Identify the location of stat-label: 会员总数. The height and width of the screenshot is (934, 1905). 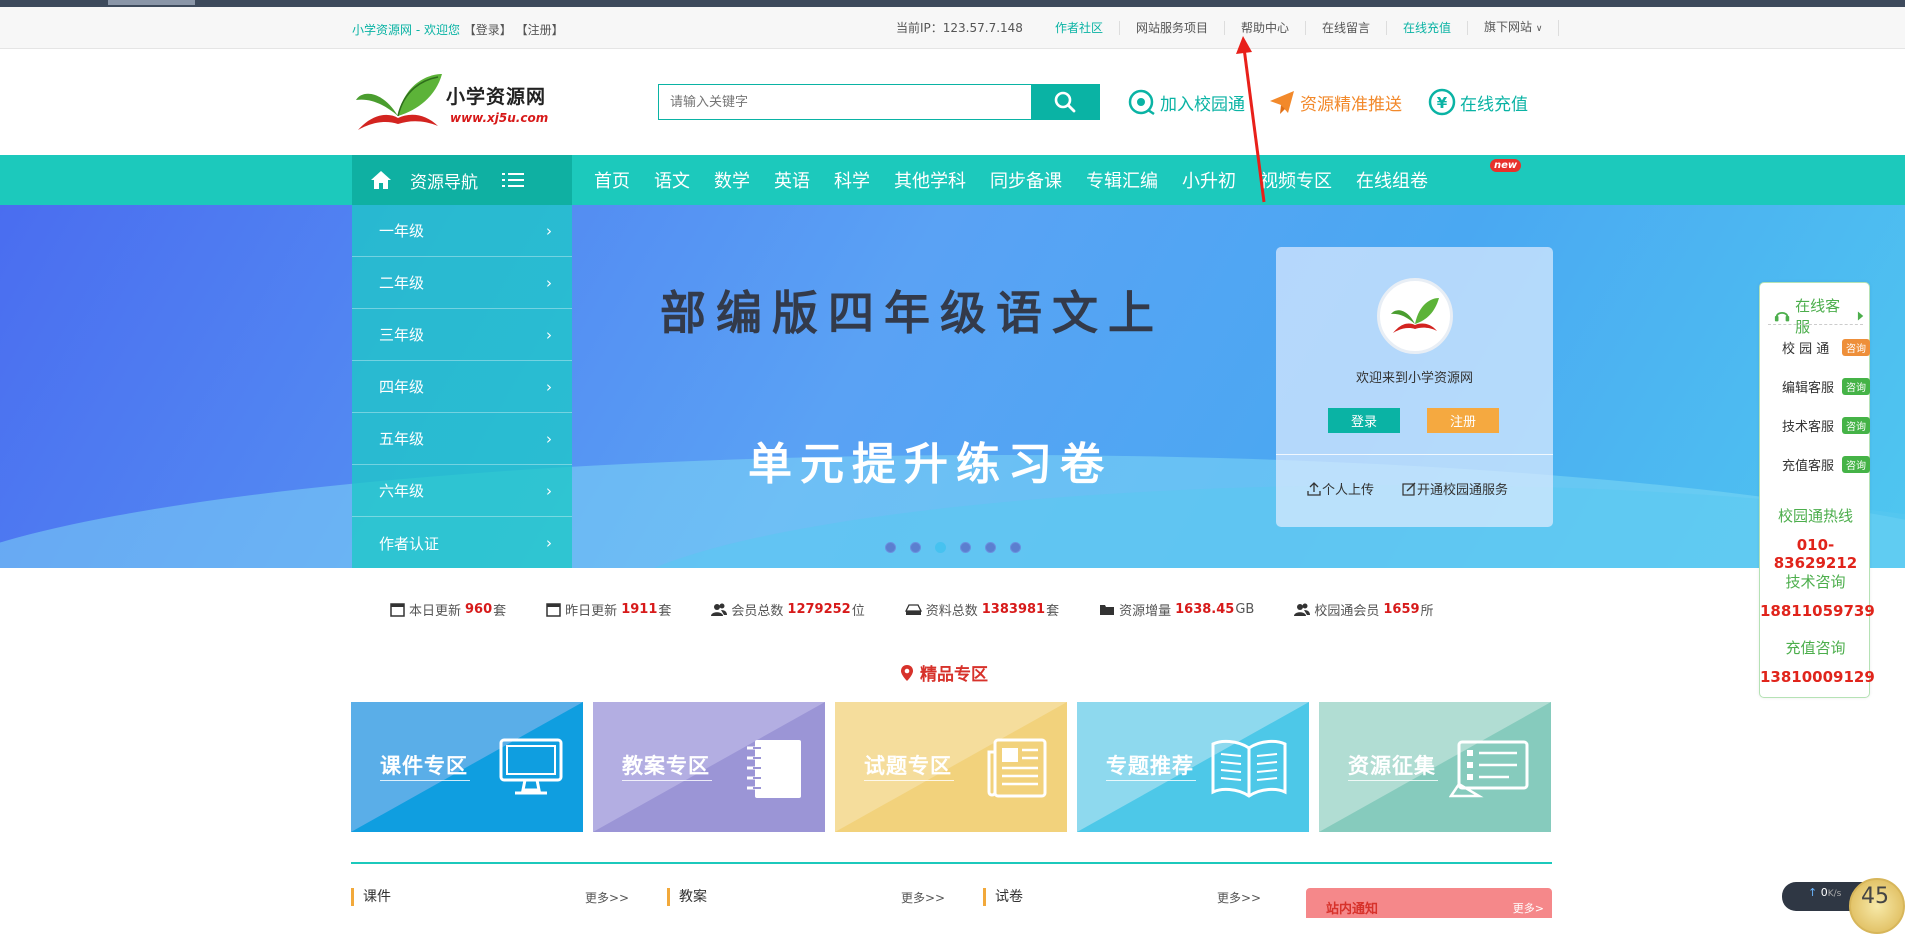
(757, 611).